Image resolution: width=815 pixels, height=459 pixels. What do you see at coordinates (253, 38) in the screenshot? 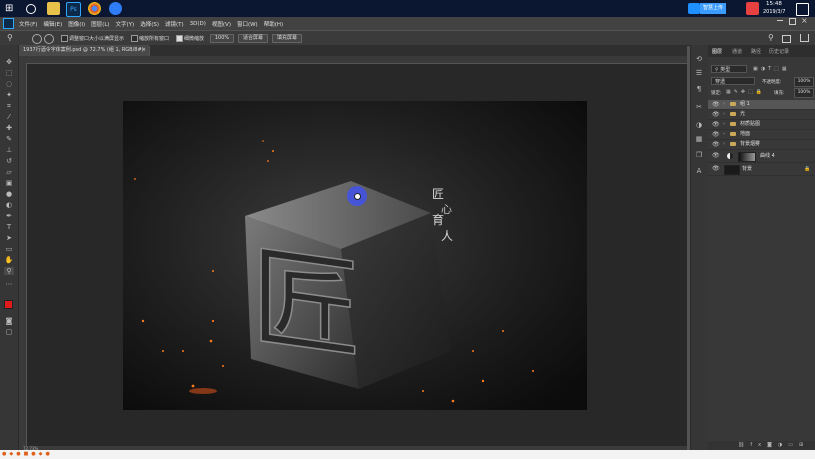
I see `fit-screen-button: 适合屏幕` at bounding box center [253, 38].